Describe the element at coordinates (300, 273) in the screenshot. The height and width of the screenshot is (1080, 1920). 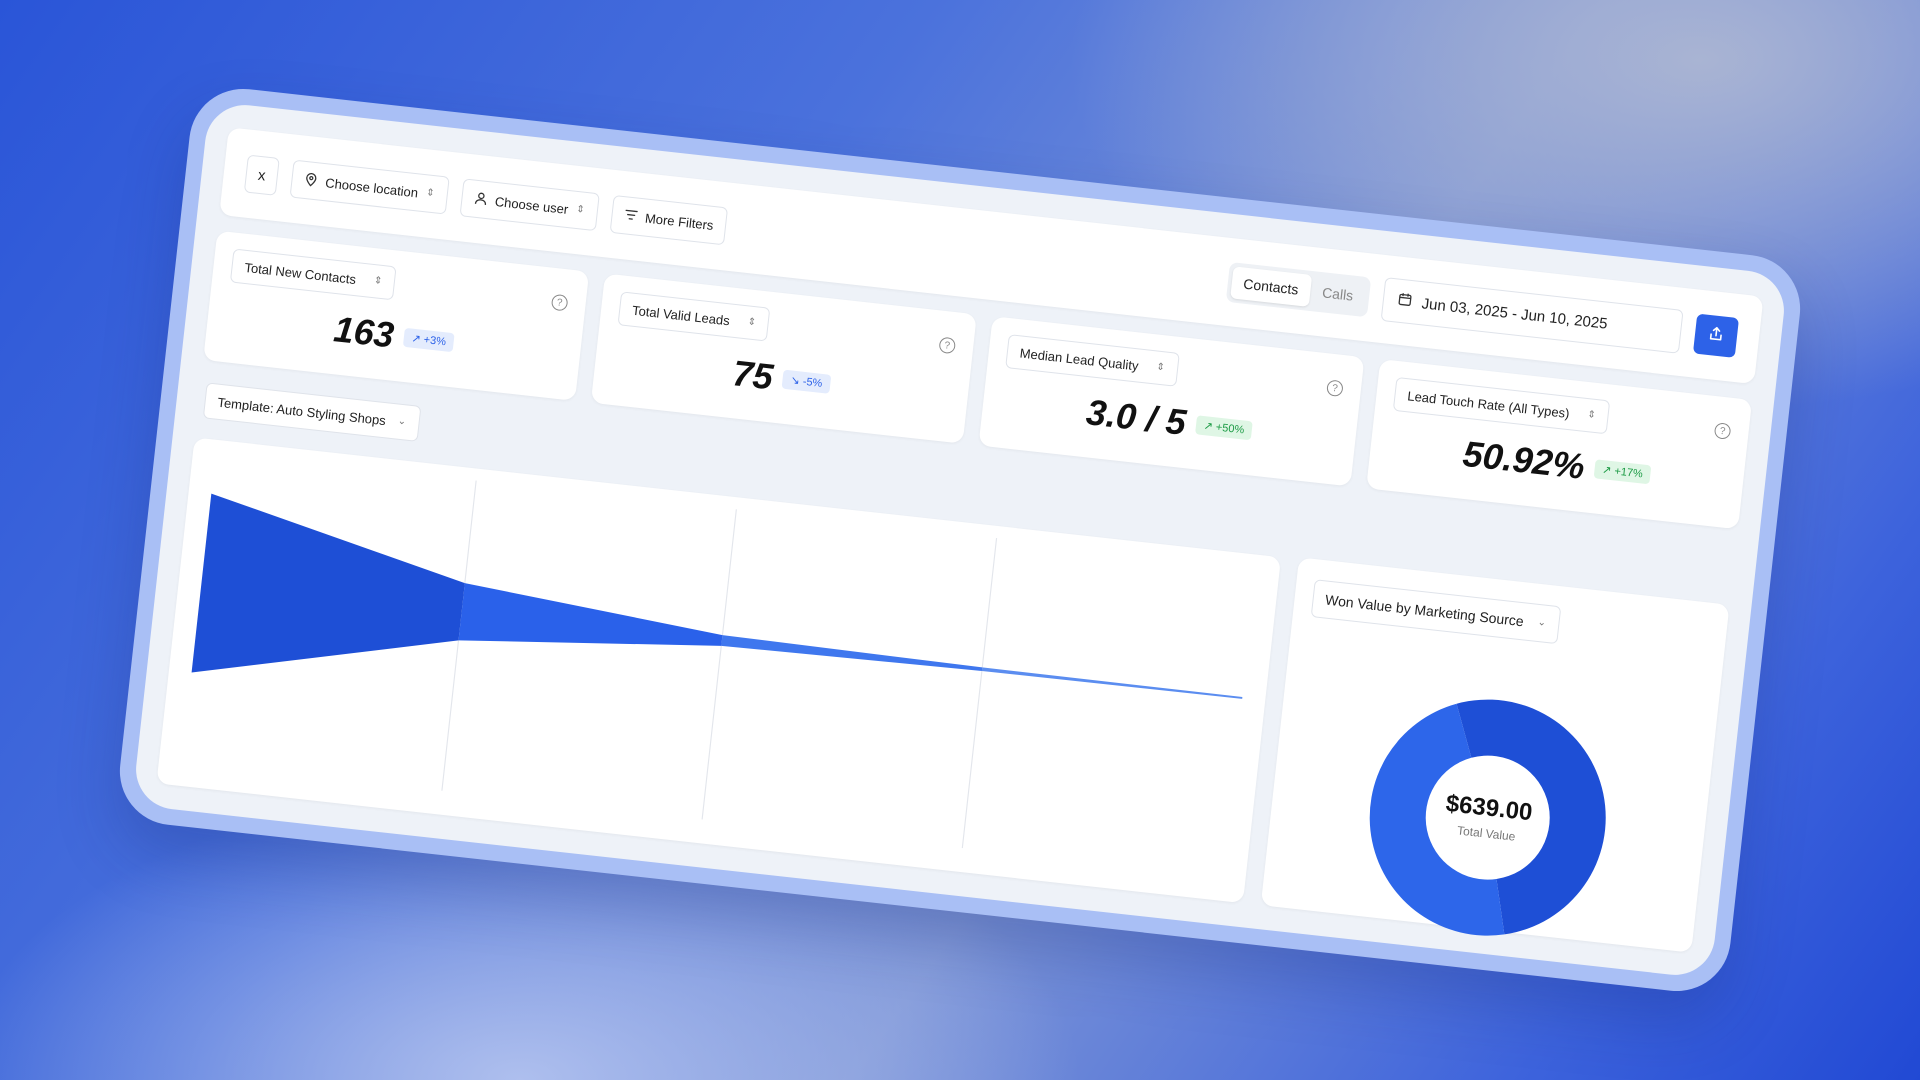
I see `kpi-label: Total New Contacts` at that location.